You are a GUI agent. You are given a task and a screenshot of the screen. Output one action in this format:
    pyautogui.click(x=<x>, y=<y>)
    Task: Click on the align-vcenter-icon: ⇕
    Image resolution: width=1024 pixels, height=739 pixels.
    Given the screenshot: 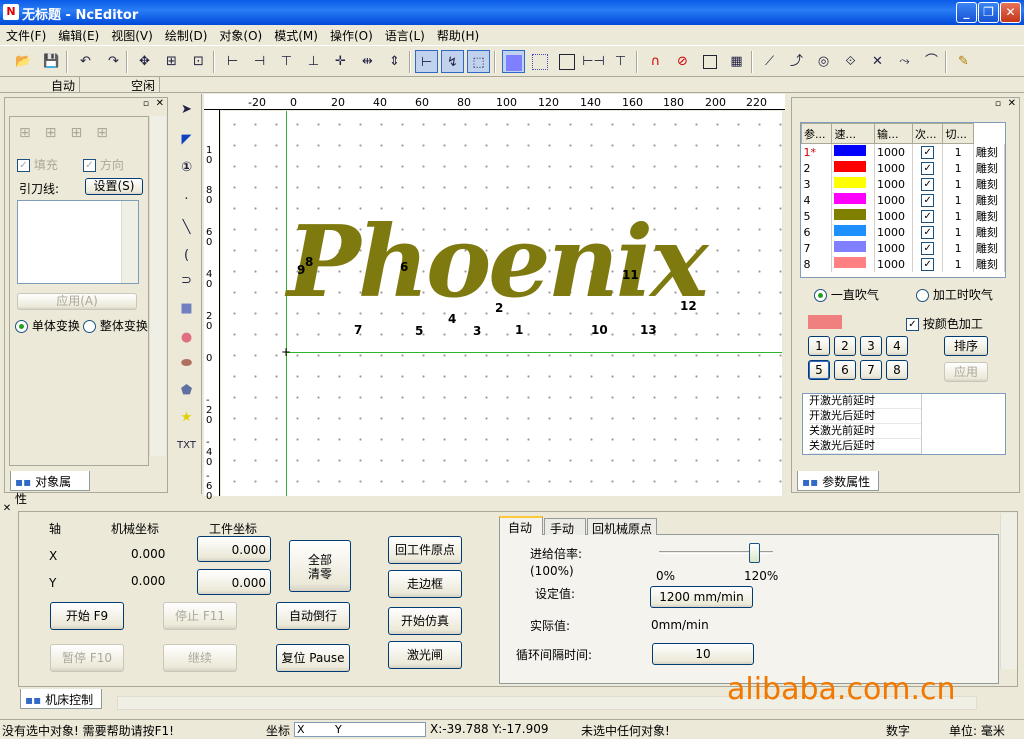 What is the action you would take?
    pyautogui.click(x=394, y=61)
    